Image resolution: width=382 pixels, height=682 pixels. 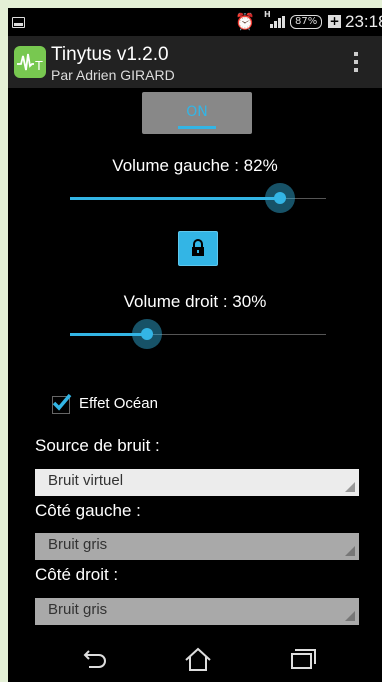 I want to click on lock-icon, so click(x=198, y=247).